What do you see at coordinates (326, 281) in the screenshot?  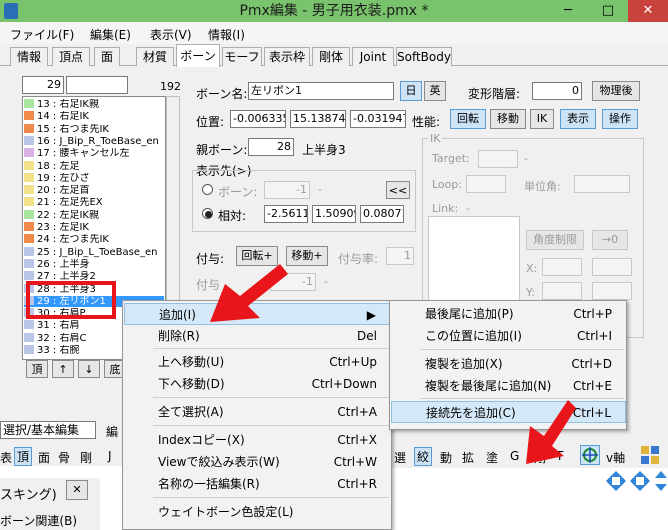 I see `grant-parent-dash: -` at bounding box center [326, 281].